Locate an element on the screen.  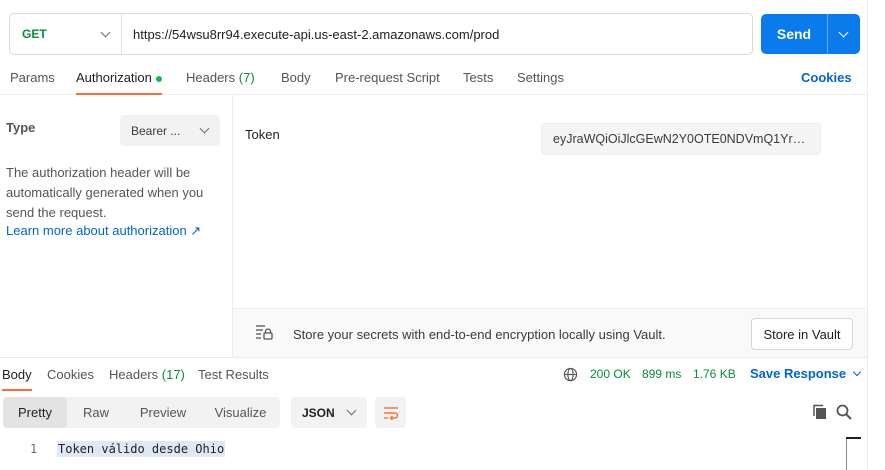
response-view-bar: Pretty Raw Preview Visualize JSON is located at coordinates (434, 412).